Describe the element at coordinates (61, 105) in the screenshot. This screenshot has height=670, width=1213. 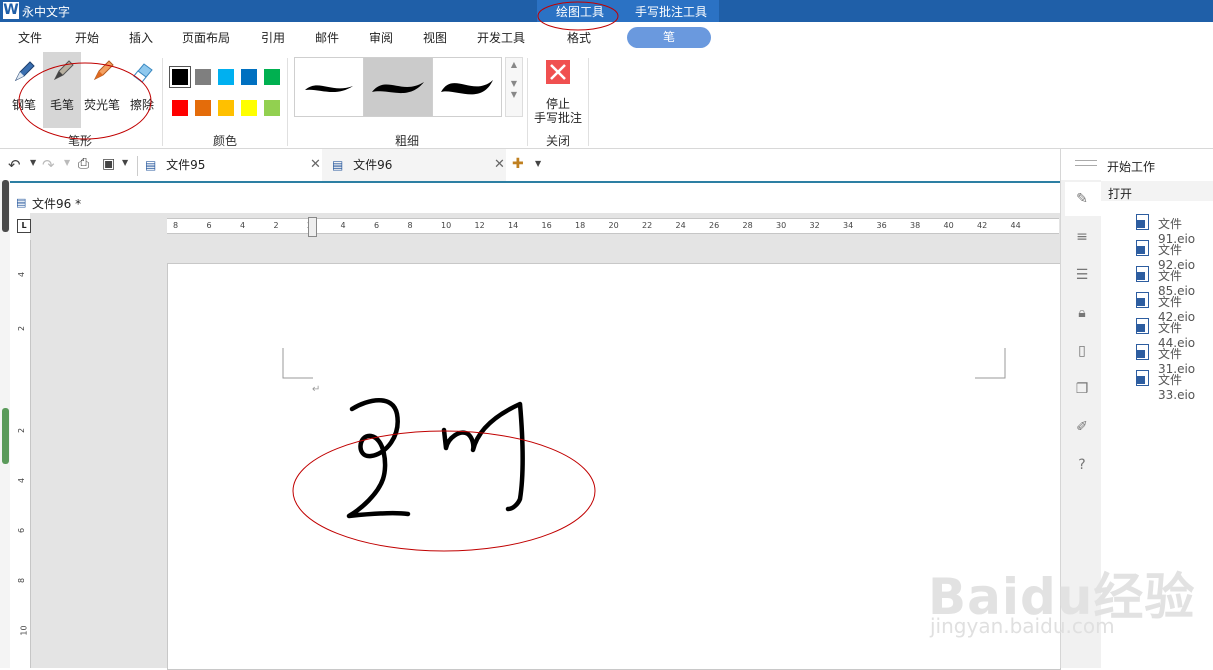
I see `pen-brush-label: 毛笔` at that location.